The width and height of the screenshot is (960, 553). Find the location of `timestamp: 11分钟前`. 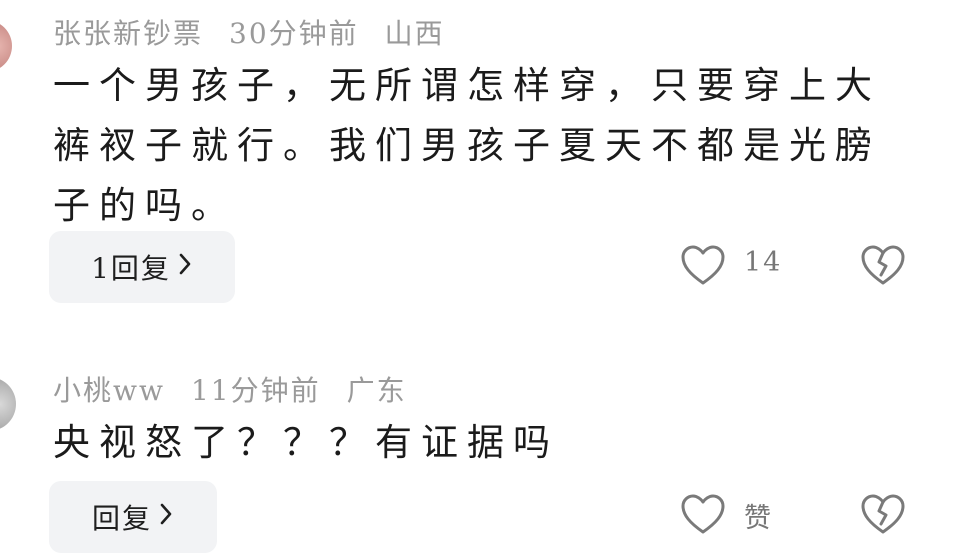

timestamp: 11分钟前 is located at coordinates (255, 390).